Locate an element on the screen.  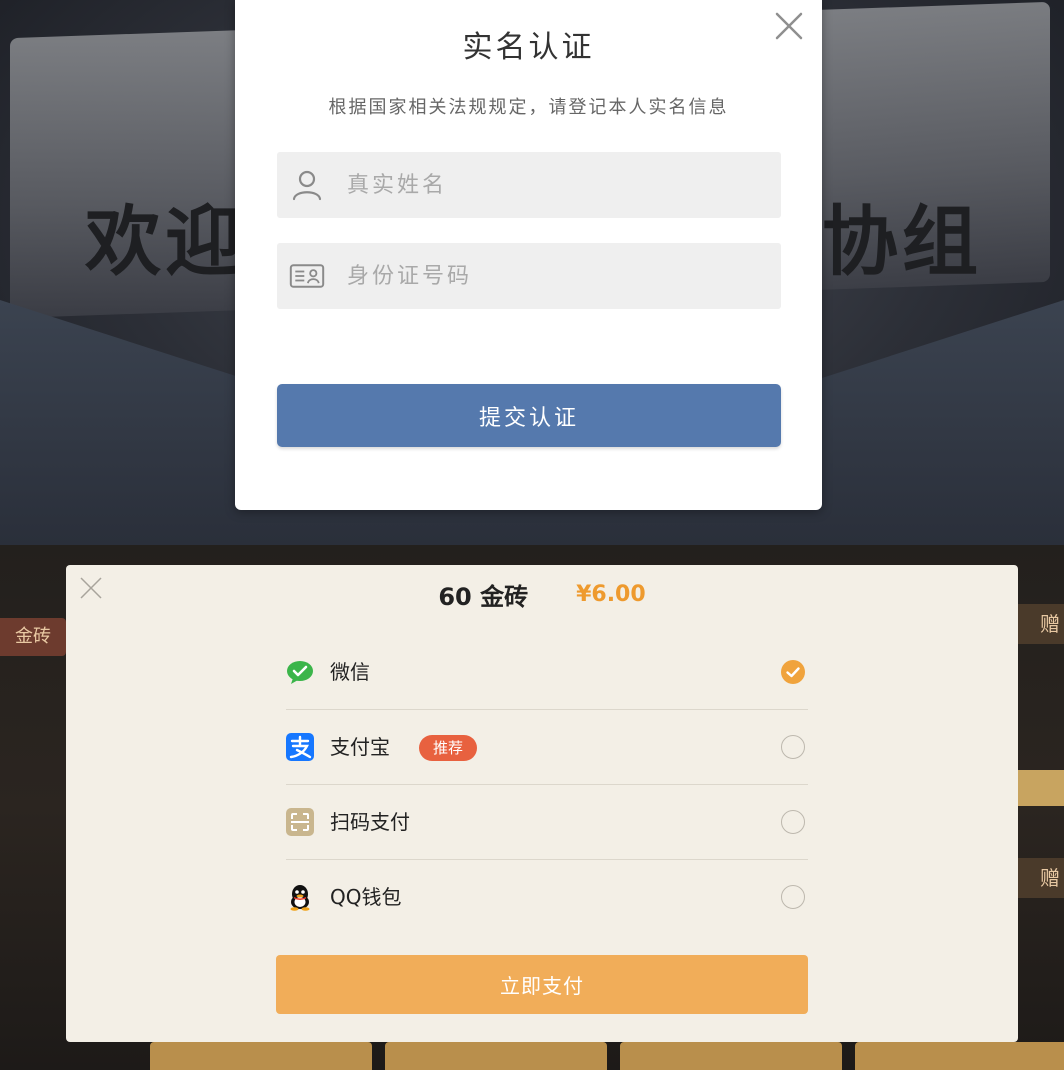
dialog-subtitle: 根据国家相关法规规定，请登记本人实名信息 is located at coordinates (528, 107).